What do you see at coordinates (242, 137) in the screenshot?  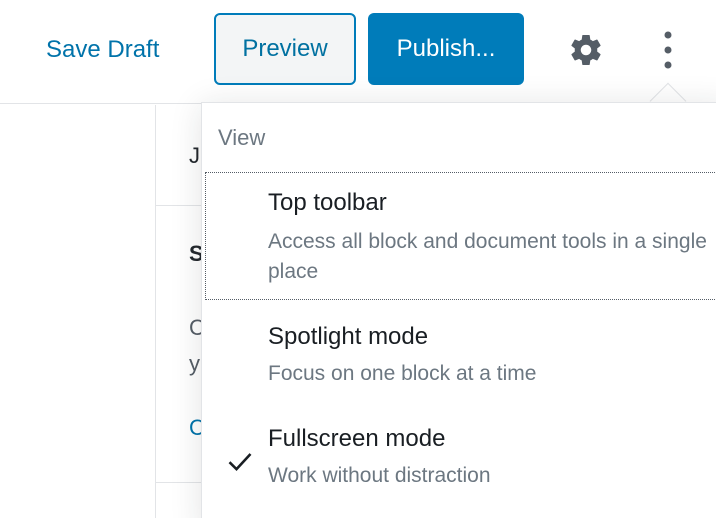 I see `menu-group-label: View` at bounding box center [242, 137].